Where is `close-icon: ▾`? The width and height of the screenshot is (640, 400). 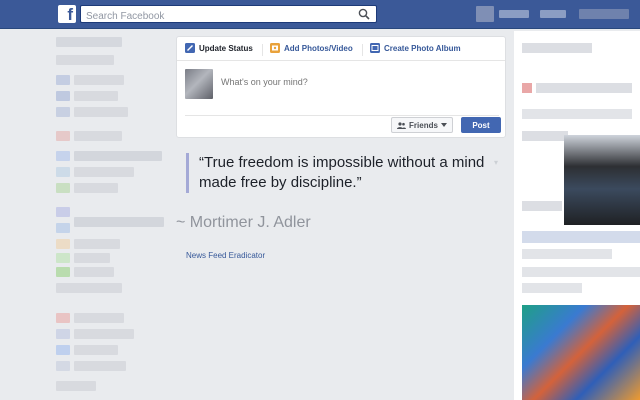 close-icon: ▾ is located at coordinates (496, 162).